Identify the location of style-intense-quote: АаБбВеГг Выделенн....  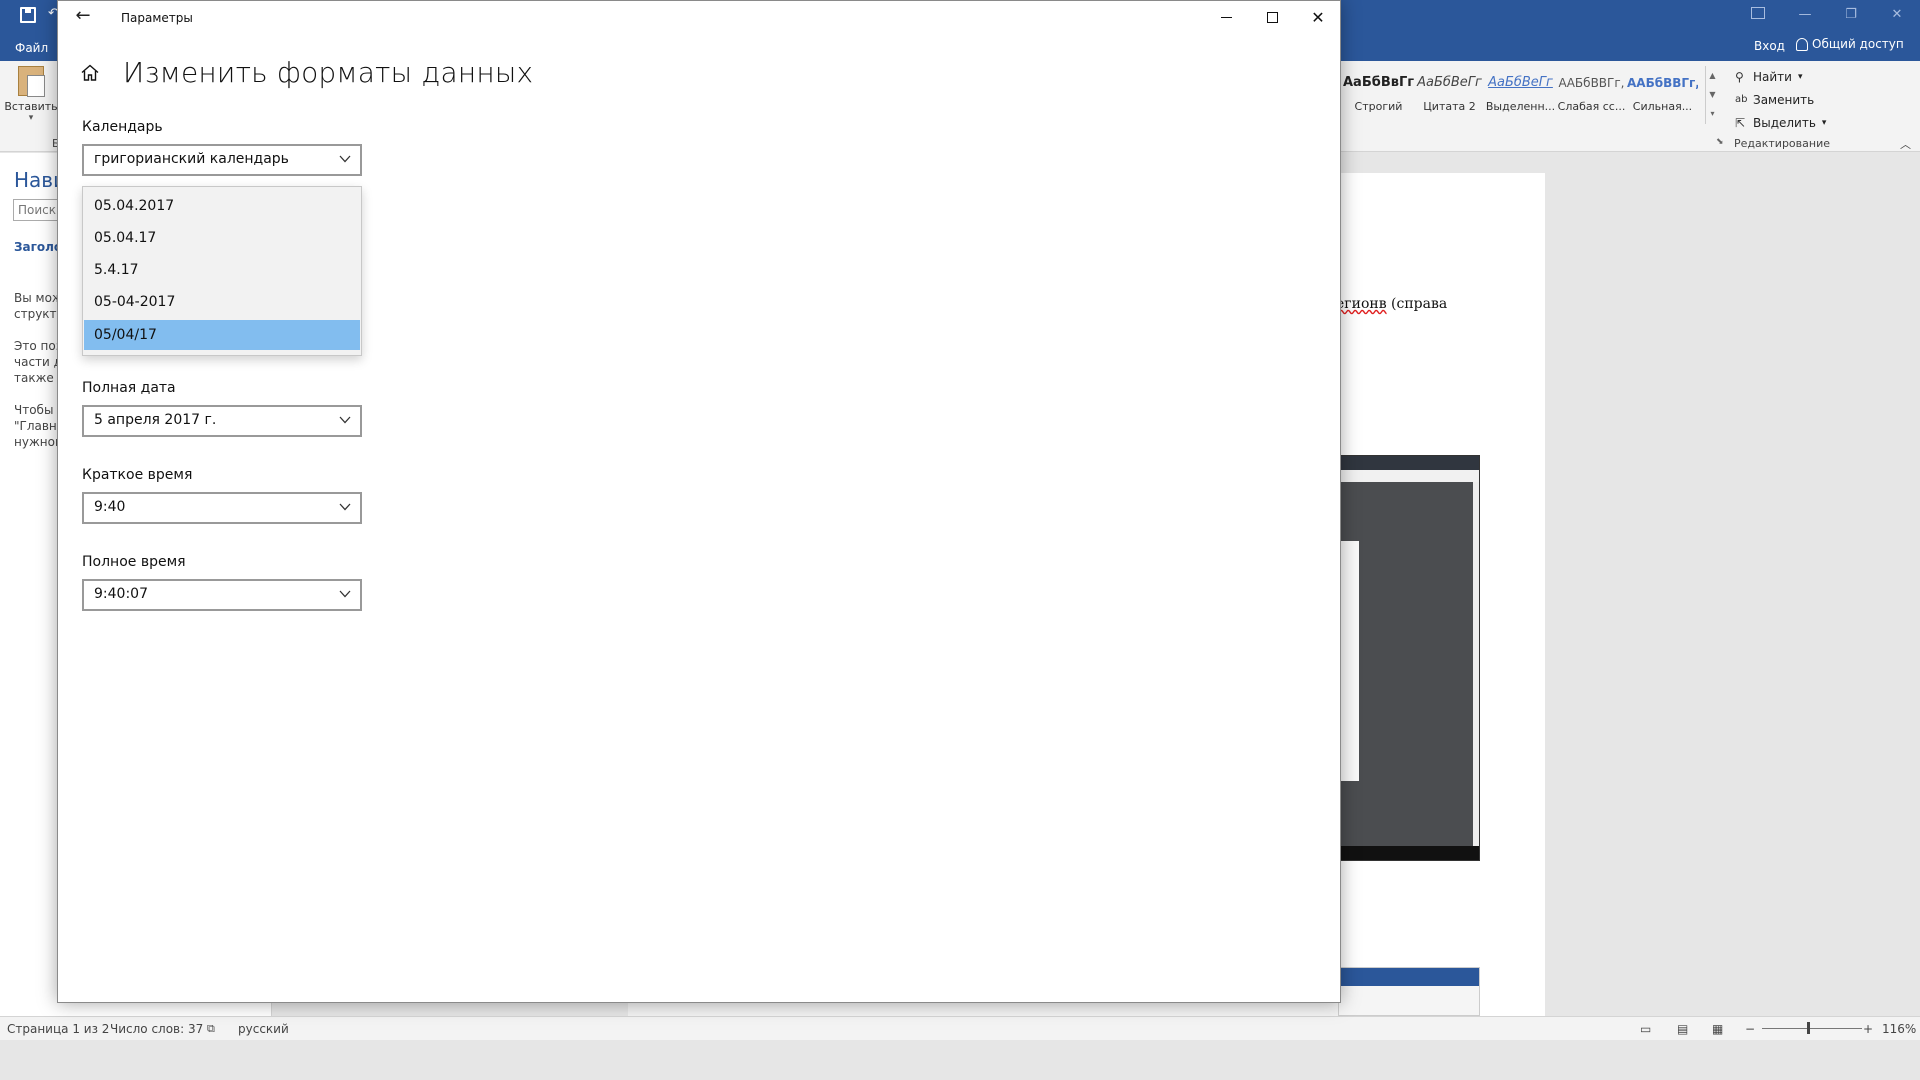
(1520, 98).